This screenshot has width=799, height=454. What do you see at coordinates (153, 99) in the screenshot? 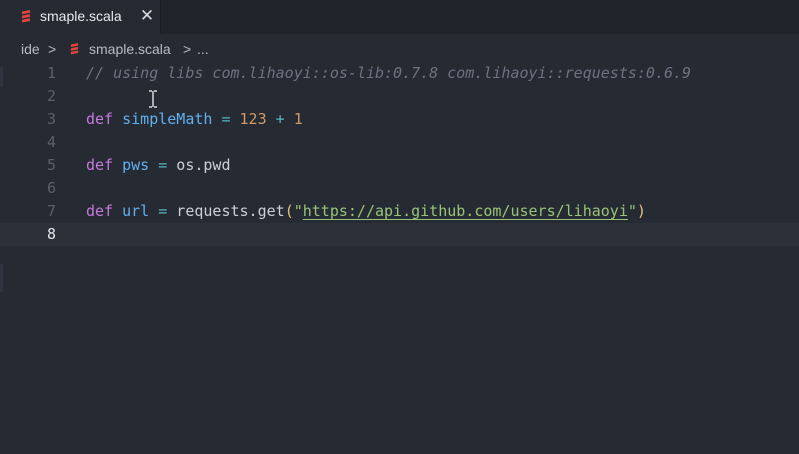
I see `text-cursor-icon` at bounding box center [153, 99].